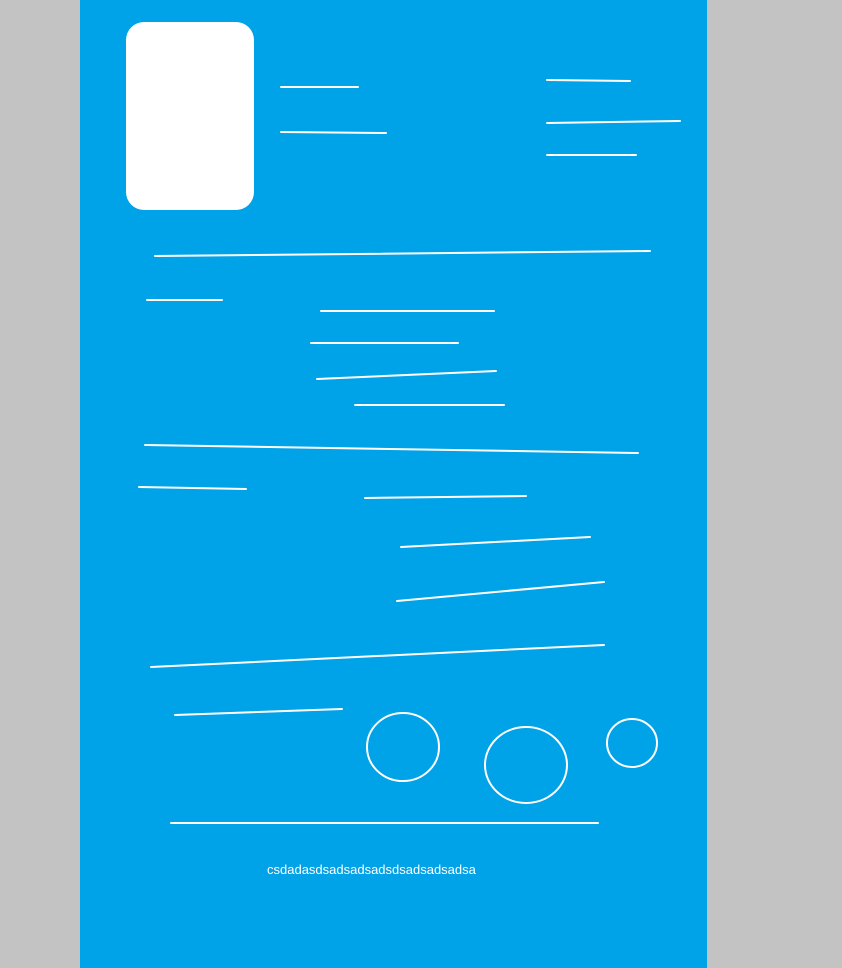 This screenshot has height=968, width=842. Describe the element at coordinates (371, 869) in the screenshot. I see `footer-text: csdadasdsadsadsadsdsadsadsadsa` at that location.